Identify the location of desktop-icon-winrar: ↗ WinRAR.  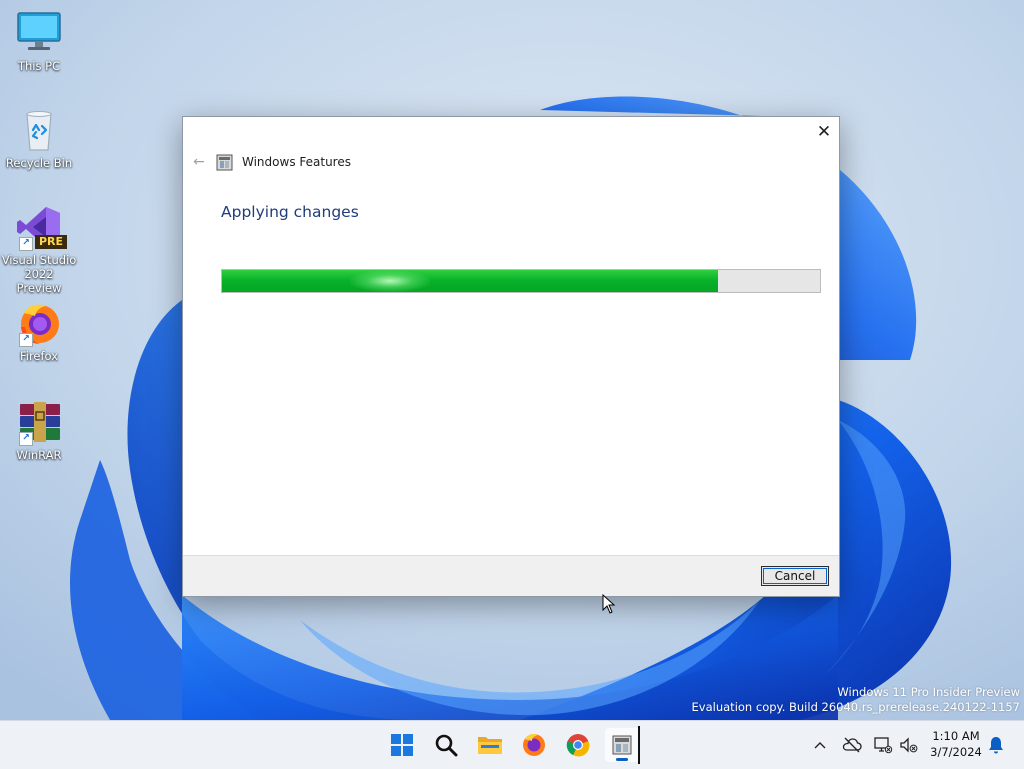
(39, 431).